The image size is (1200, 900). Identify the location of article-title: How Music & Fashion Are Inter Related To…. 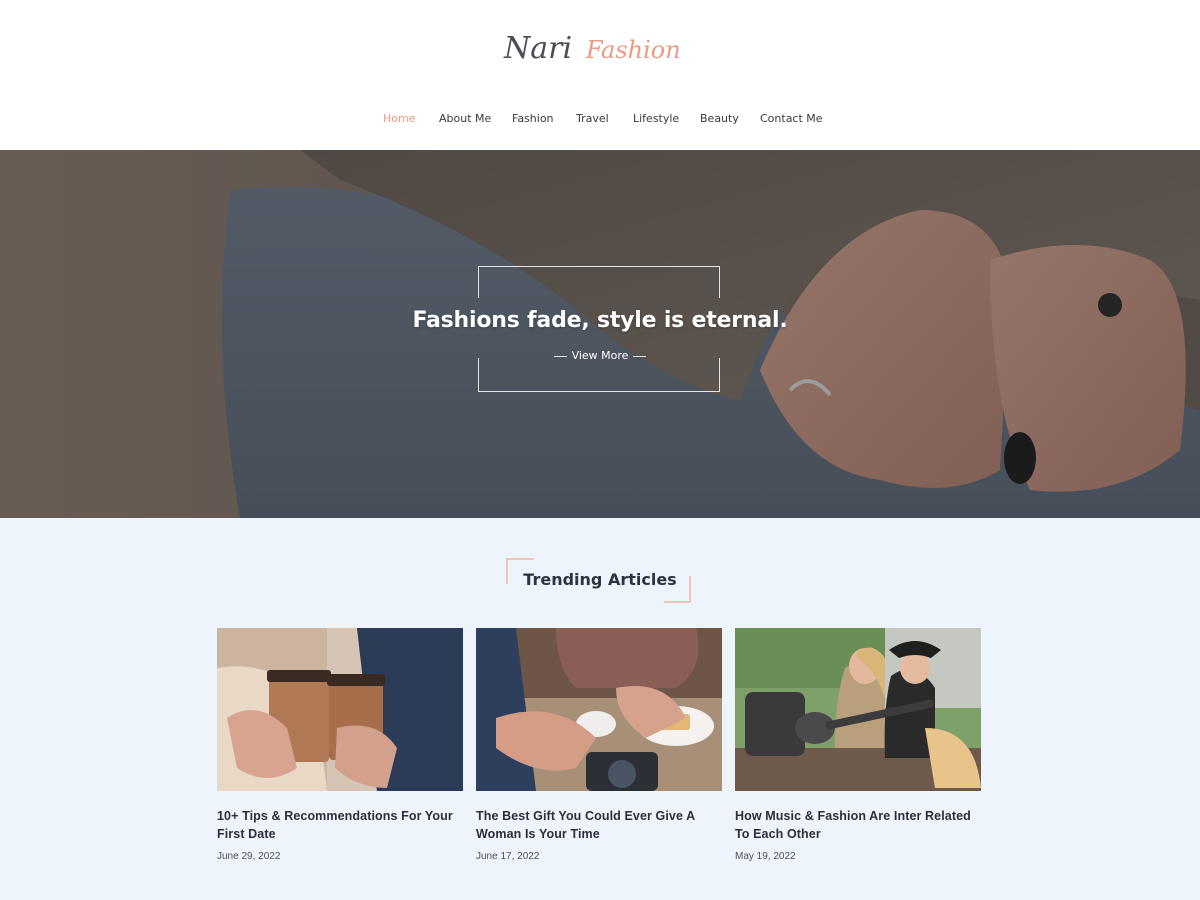
(858, 825).